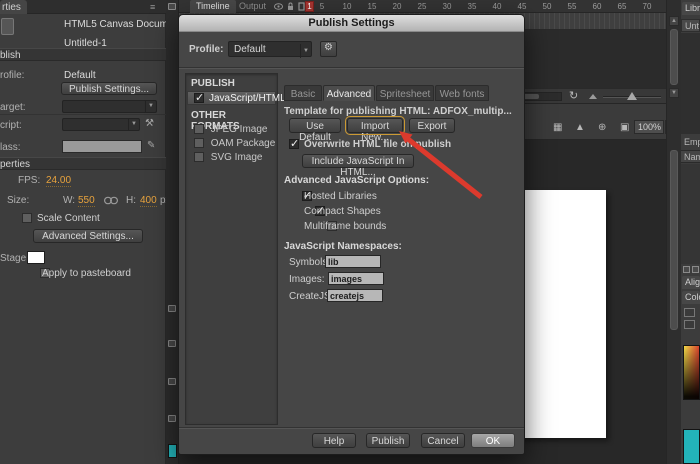  I want to click on script-dropdown: ▼, so click(101, 124).